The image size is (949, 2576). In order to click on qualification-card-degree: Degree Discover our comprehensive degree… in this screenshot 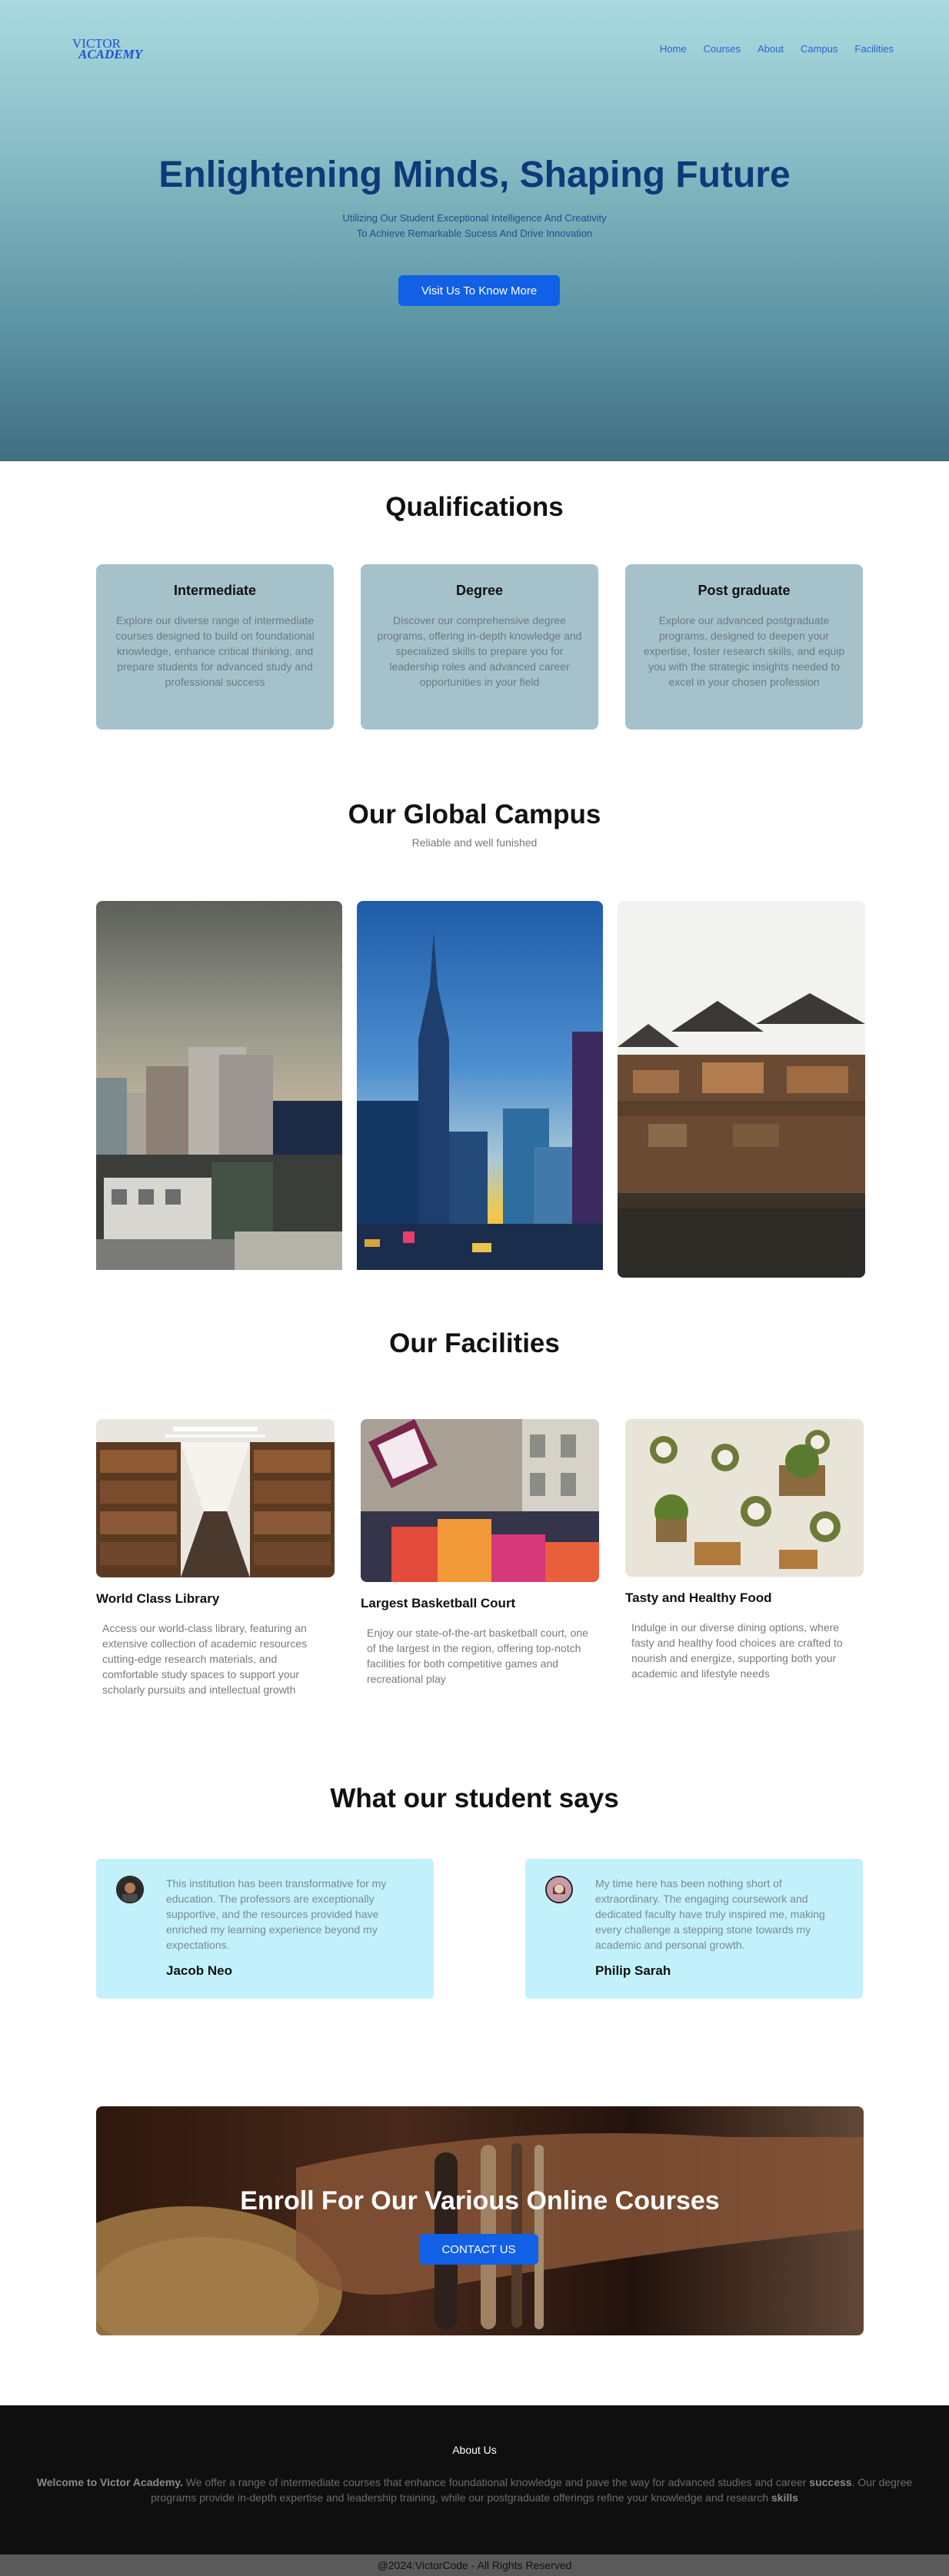, I will do `click(480, 647)`.